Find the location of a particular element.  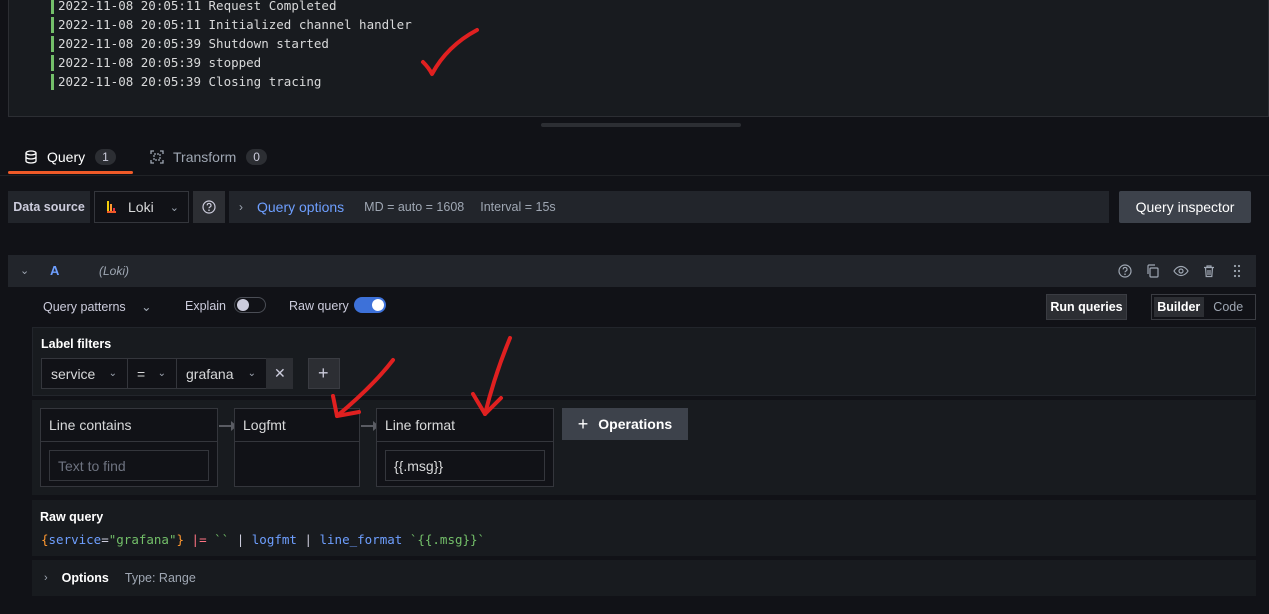

query-datasource: (Loki) is located at coordinates (114, 271).